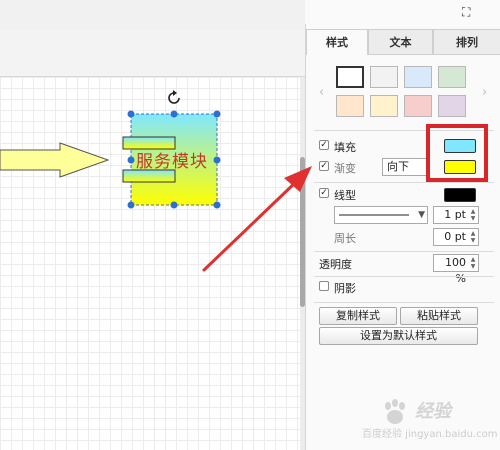 Image resolution: width=500 pixels, height=450 pixels. I want to click on paw-logo-icon, so click(395, 411).